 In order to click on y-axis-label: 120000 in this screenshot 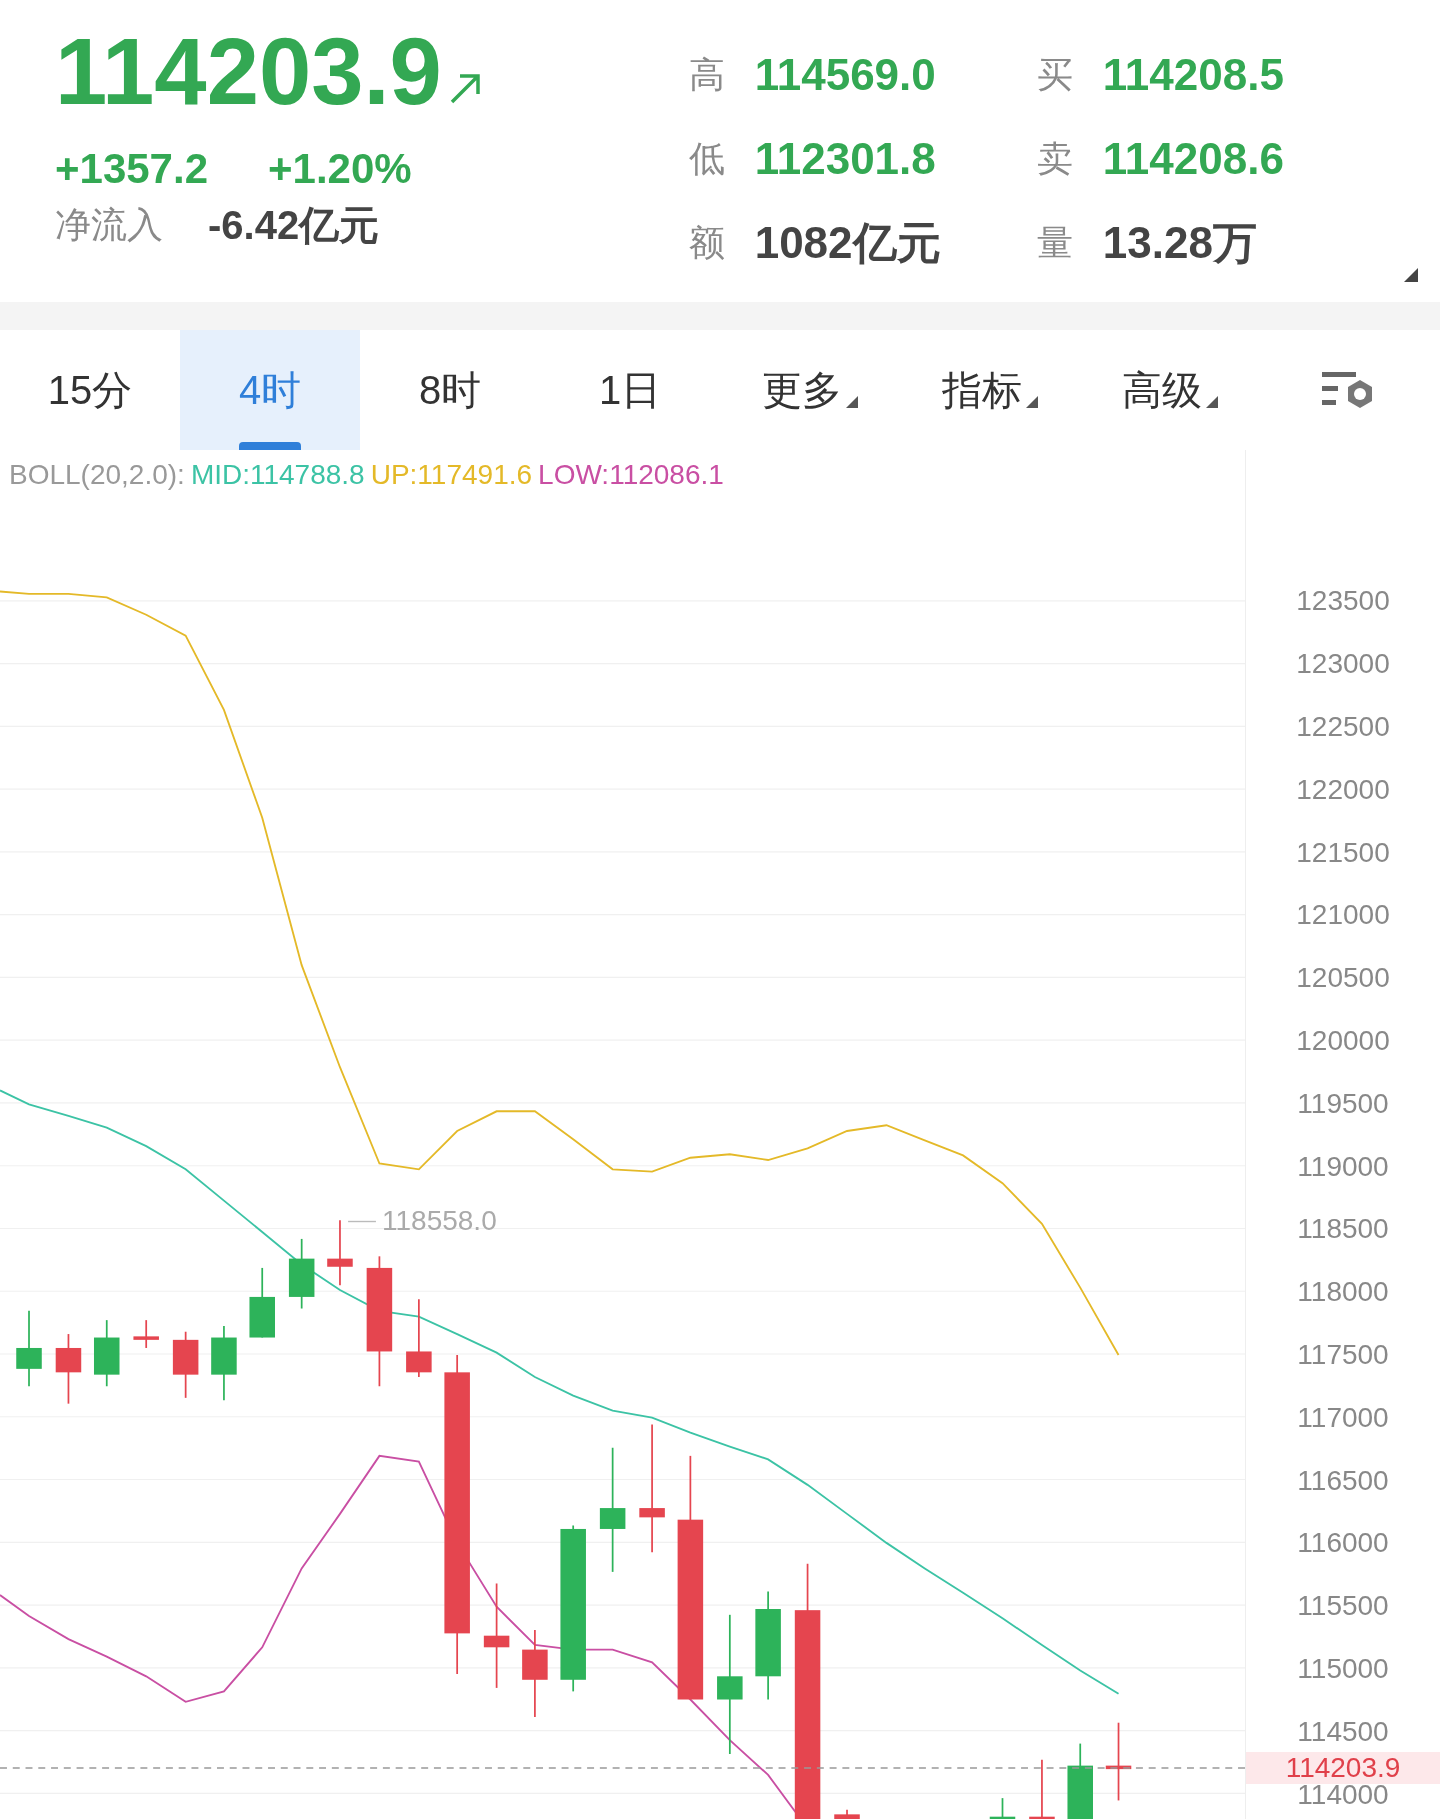, I will do `click(1343, 1040)`.